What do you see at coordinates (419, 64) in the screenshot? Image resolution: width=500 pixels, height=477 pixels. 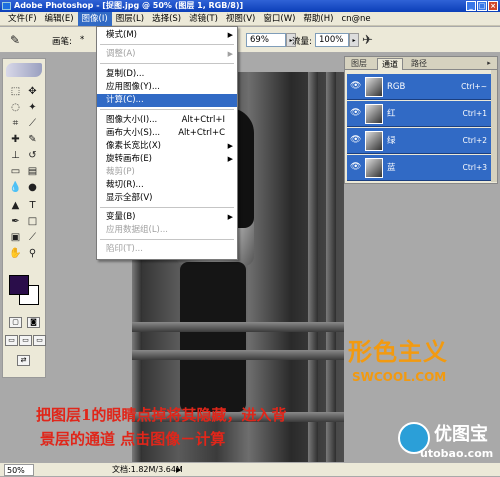 I see `tab-paths: 路径` at bounding box center [419, 64].